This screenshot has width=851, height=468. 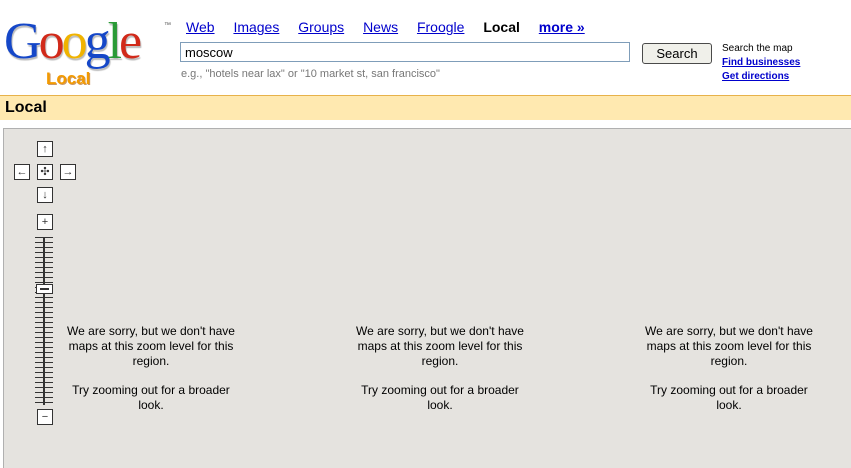 I want to click on logo-letter: e, so click(x=130, y=41).